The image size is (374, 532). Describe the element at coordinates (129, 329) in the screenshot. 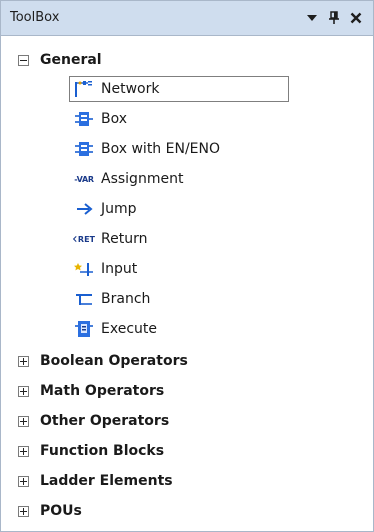

I see `tool-item-label: Execute` at that location.